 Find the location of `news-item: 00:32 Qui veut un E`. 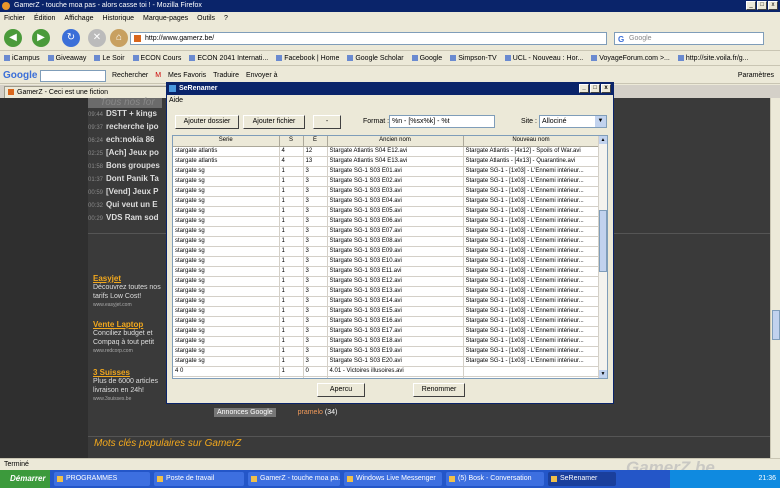

news-item: 00:32 Qui veut un E is located at coordinates (127, 205).